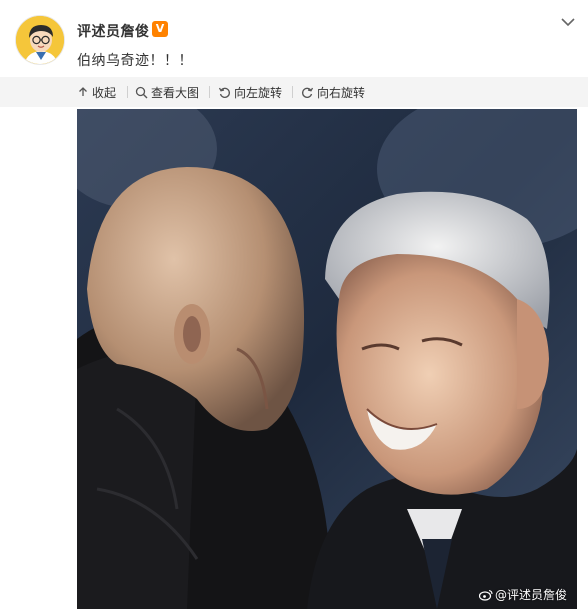 The image size is (588, 614). Describe the element at coordinates (104, 92) in the screenshot. I see `collapse-label: 收起` at that location.